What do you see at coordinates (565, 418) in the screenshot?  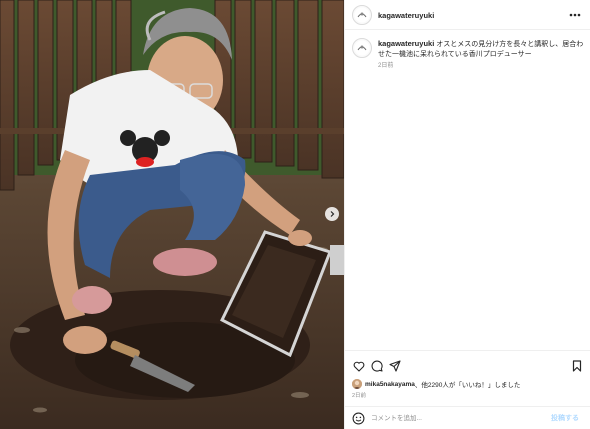 I see `post-comment-button: 投稿する` at bounding box center [565, 418].